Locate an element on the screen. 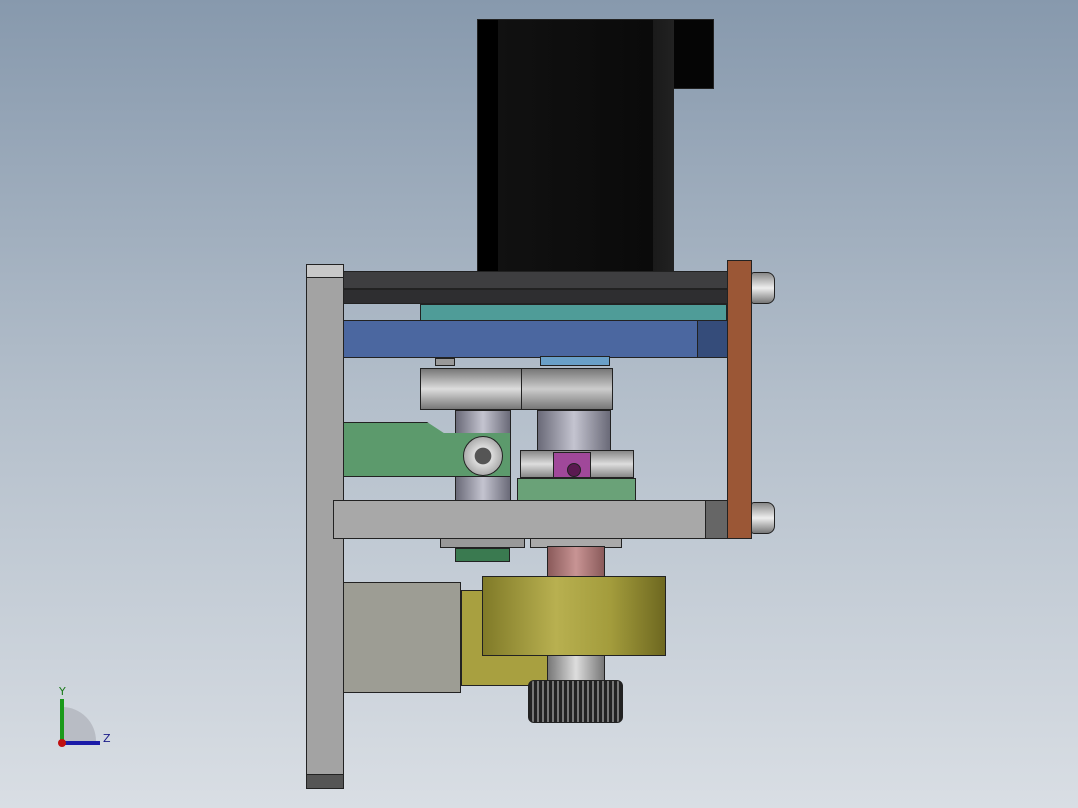 Image resolution: width=1078 pixels, height=808 pixels. side-plate is located at coordinates (739, 399).